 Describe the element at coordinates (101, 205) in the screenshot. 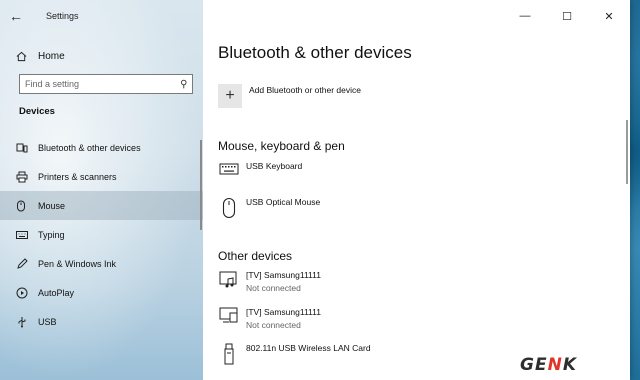

I see `sidebar-item-mouse: Mouse` at that location.